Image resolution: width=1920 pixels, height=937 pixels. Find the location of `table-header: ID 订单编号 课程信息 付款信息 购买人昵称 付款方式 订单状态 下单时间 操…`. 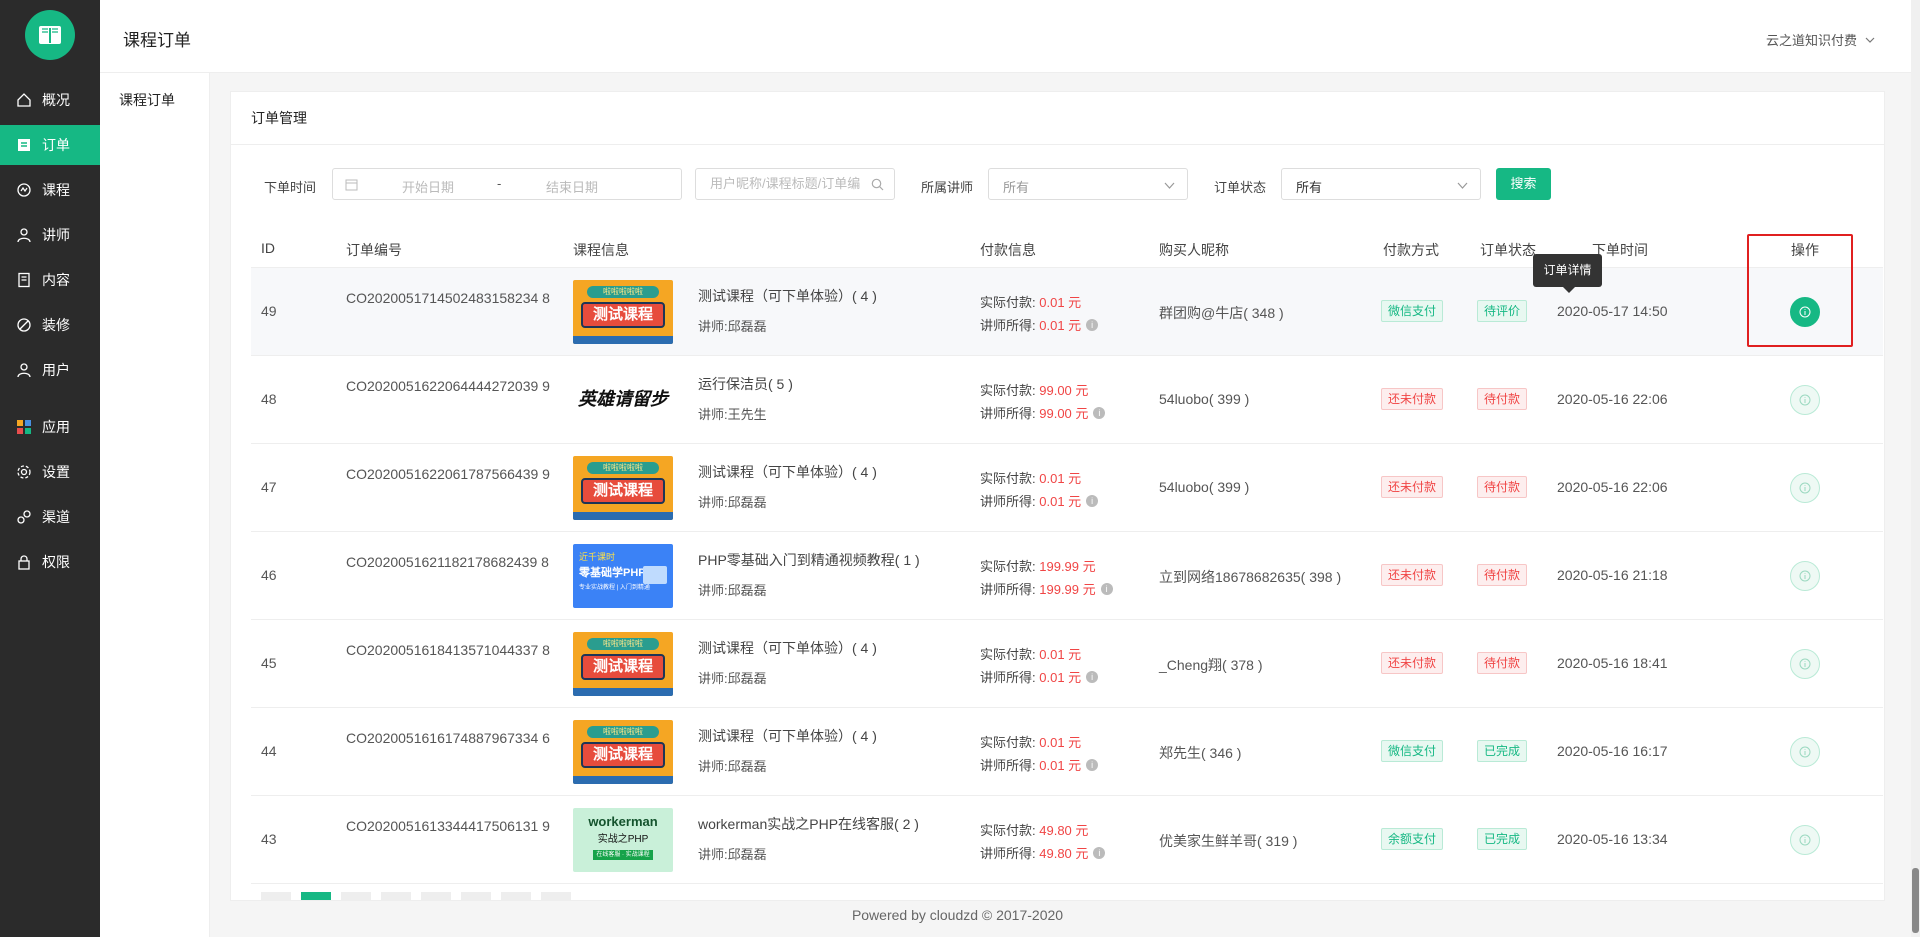

table-header: ID 订单编号 课程信息 付款信息 购买人昵称 付款方式 订单状态 下单时间 操… is located at coordinates (1067, 248).